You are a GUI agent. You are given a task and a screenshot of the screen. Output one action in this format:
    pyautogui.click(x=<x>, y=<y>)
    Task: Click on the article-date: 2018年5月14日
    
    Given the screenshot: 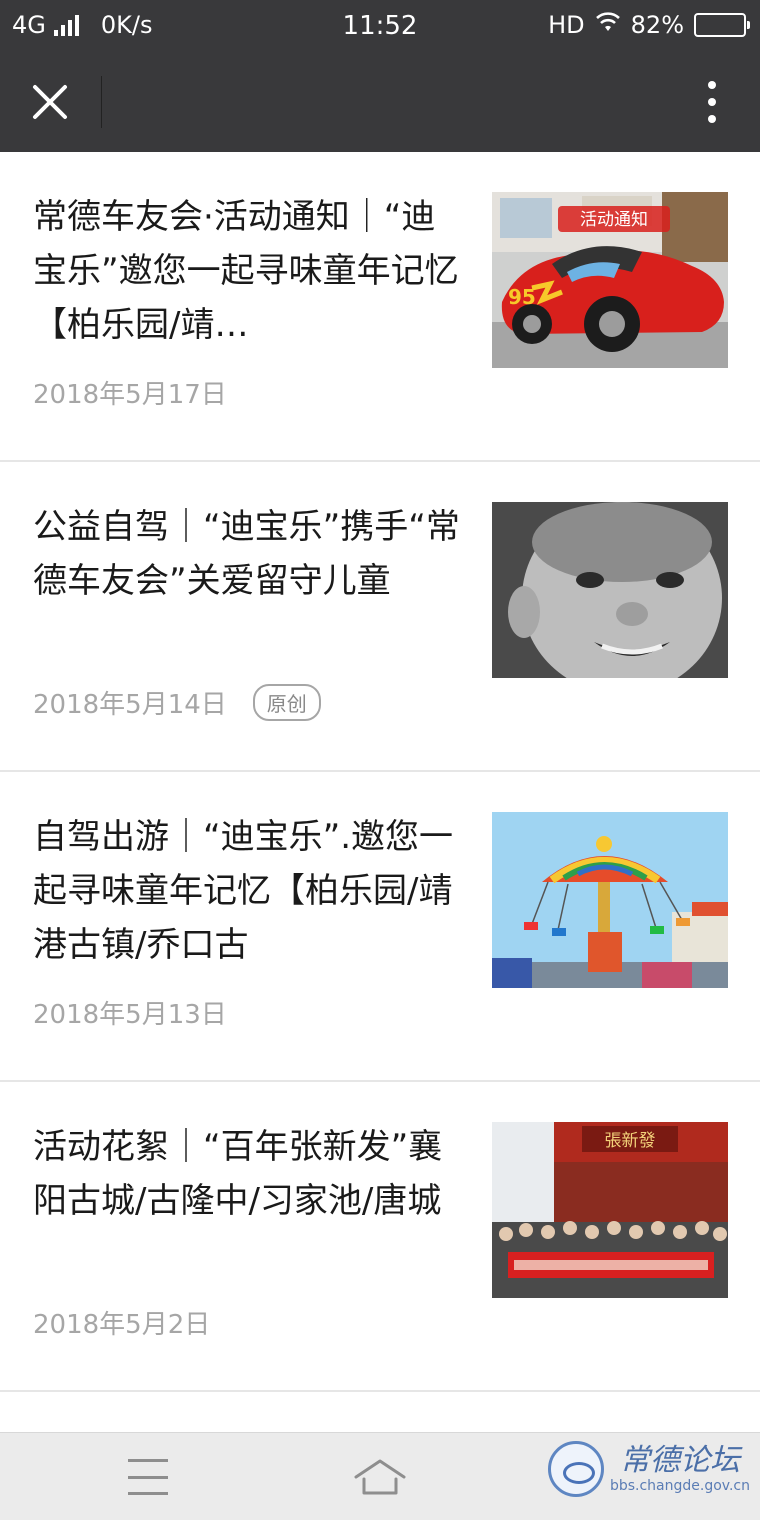 What is the action you would take?
    pyautogui.click(x=130, y=705)
    